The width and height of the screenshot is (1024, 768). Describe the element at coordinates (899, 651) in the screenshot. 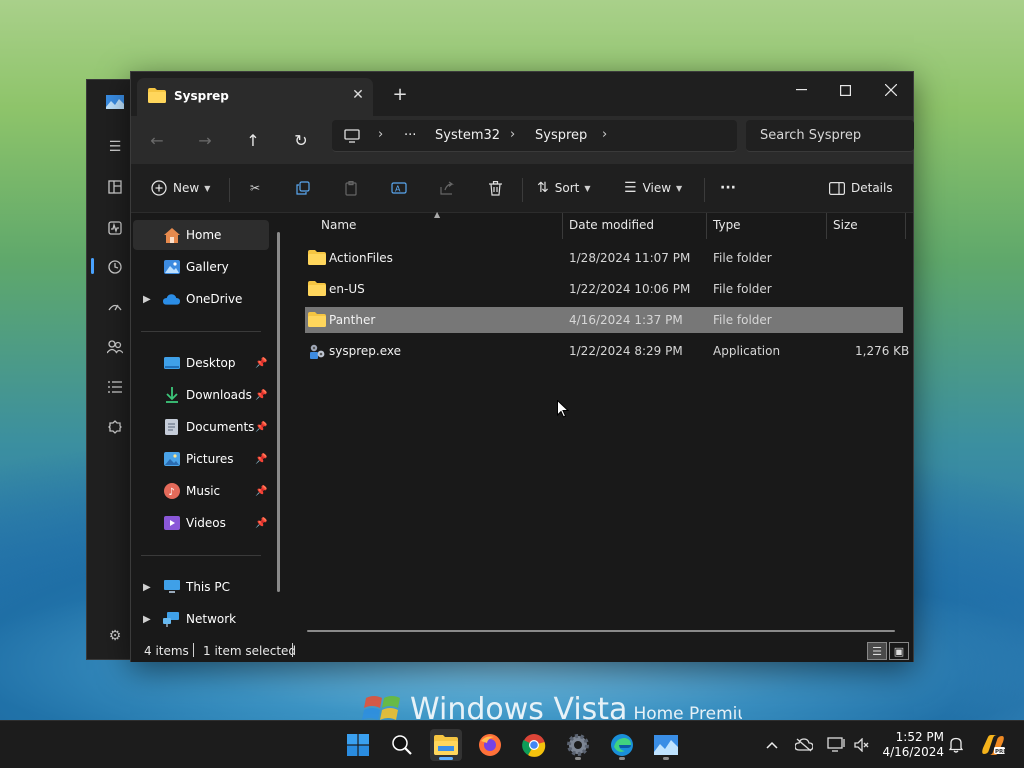

I see `tiles-view-button: ▣` at that location.